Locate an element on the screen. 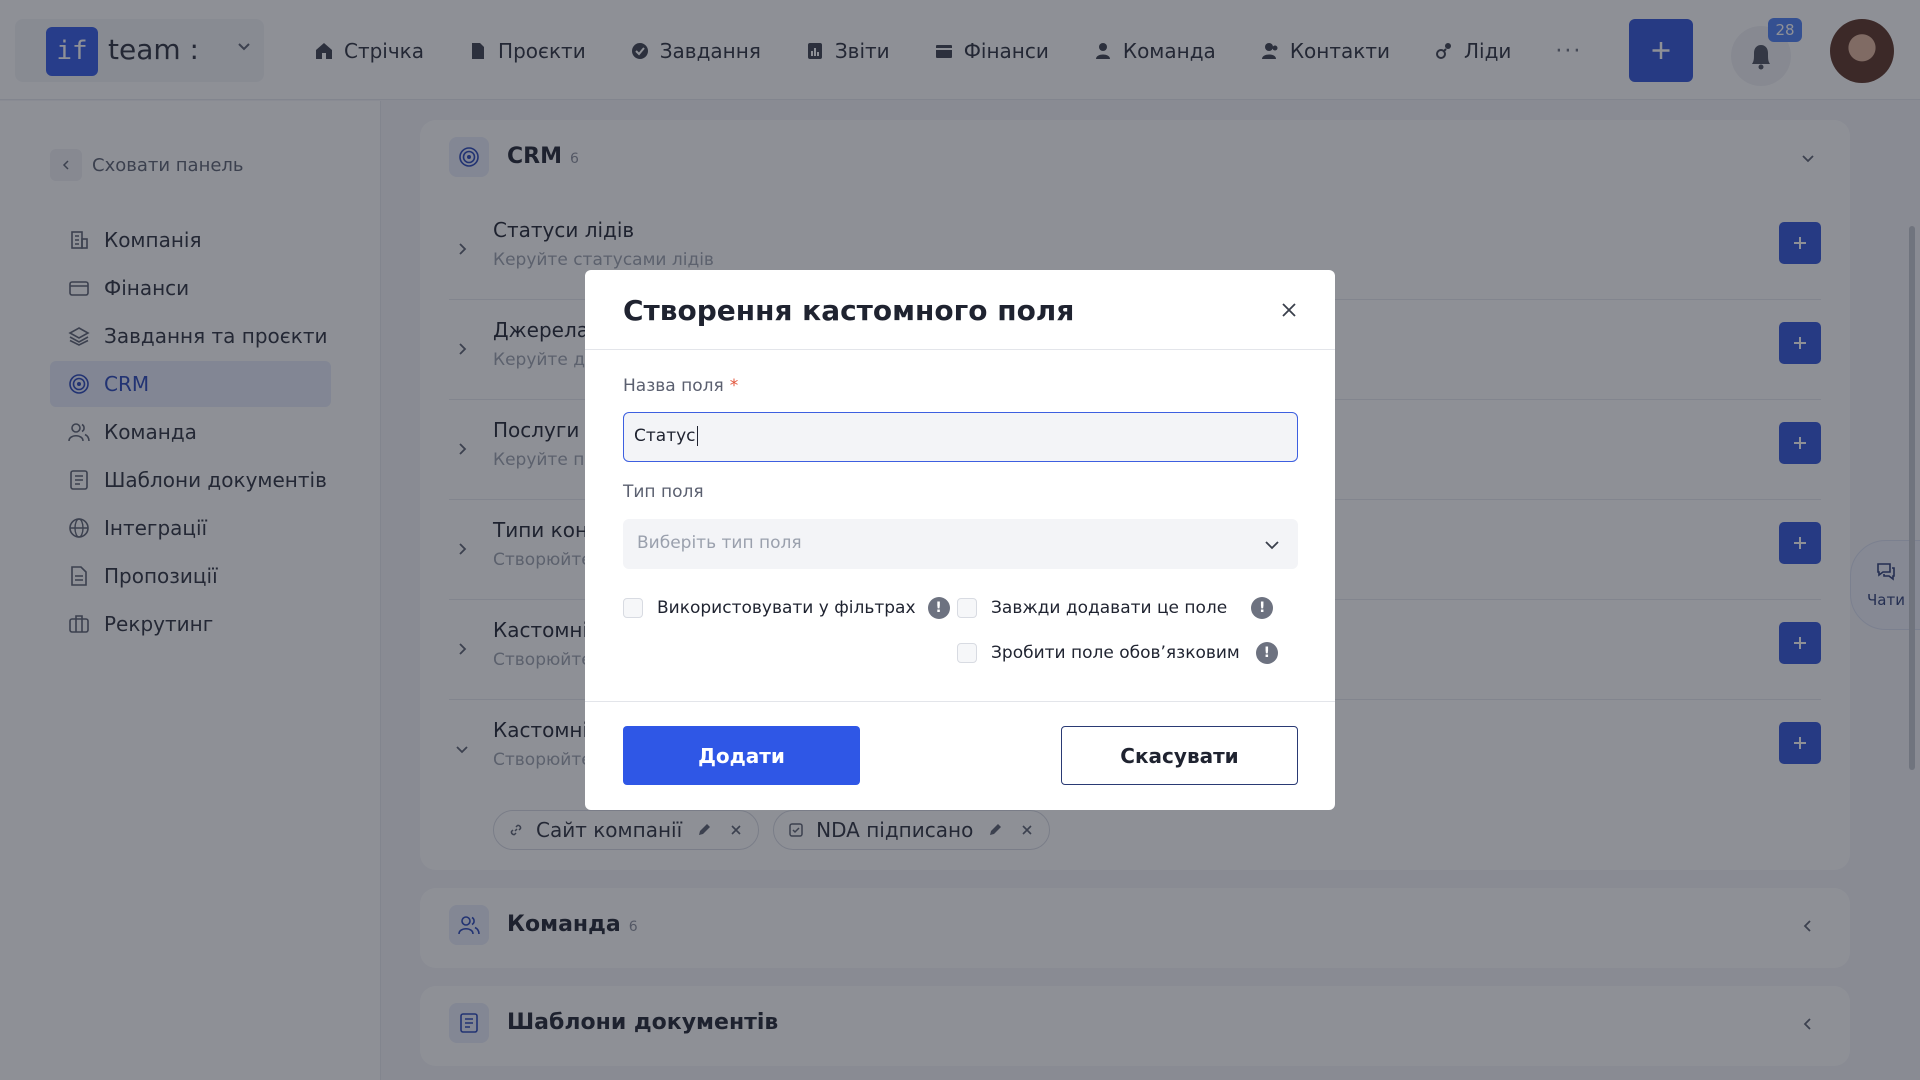 The width and height of the screenshot is (1920, 1080). option-always-add: Завжди додавати це поле ! is located at coordinates (1115, 608).